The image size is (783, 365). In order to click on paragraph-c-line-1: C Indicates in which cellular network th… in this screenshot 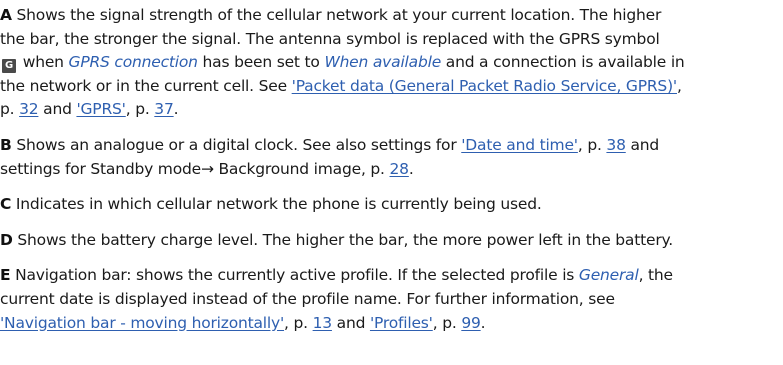, I will do `click(391, 205)`.